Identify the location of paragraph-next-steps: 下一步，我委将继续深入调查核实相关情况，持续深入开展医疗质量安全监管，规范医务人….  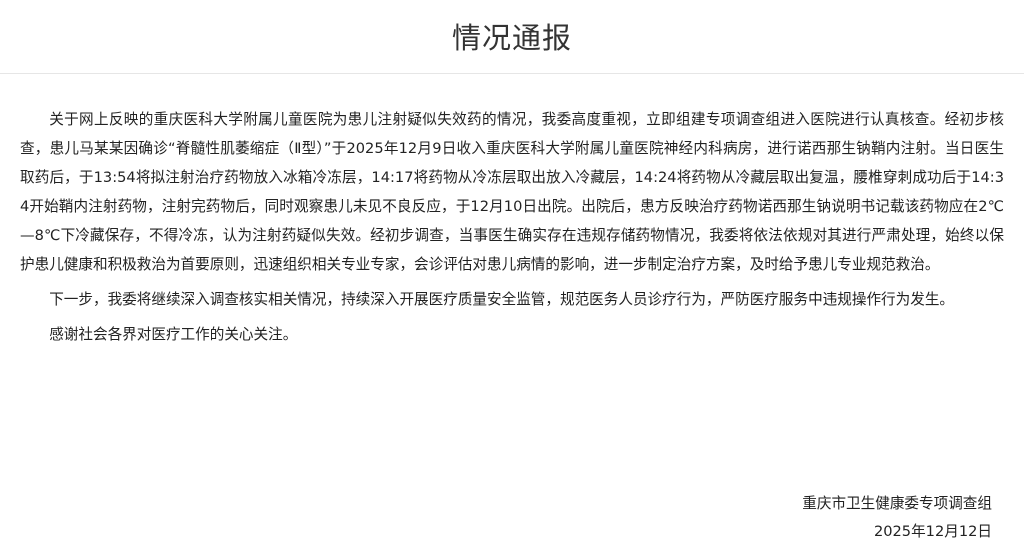
(502, 299).